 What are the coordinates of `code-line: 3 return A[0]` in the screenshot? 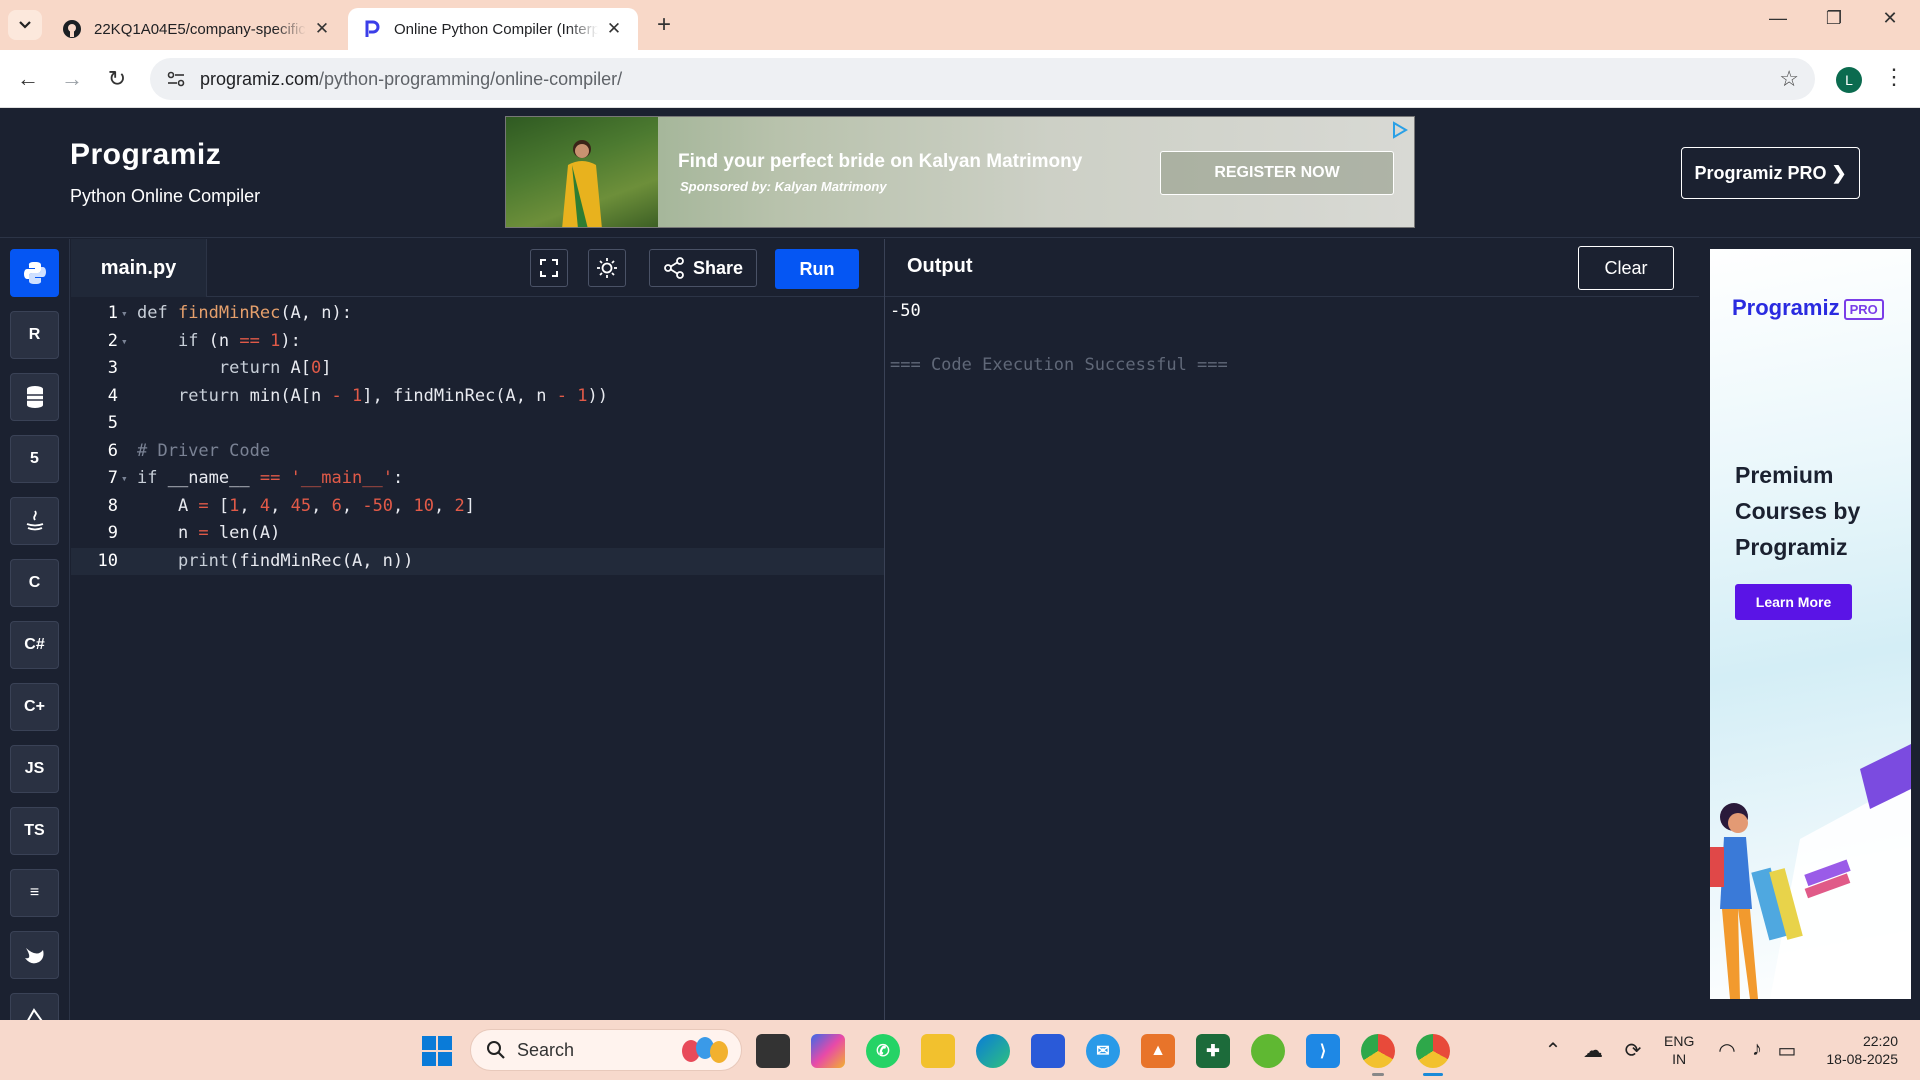 It's located at (477, 368).